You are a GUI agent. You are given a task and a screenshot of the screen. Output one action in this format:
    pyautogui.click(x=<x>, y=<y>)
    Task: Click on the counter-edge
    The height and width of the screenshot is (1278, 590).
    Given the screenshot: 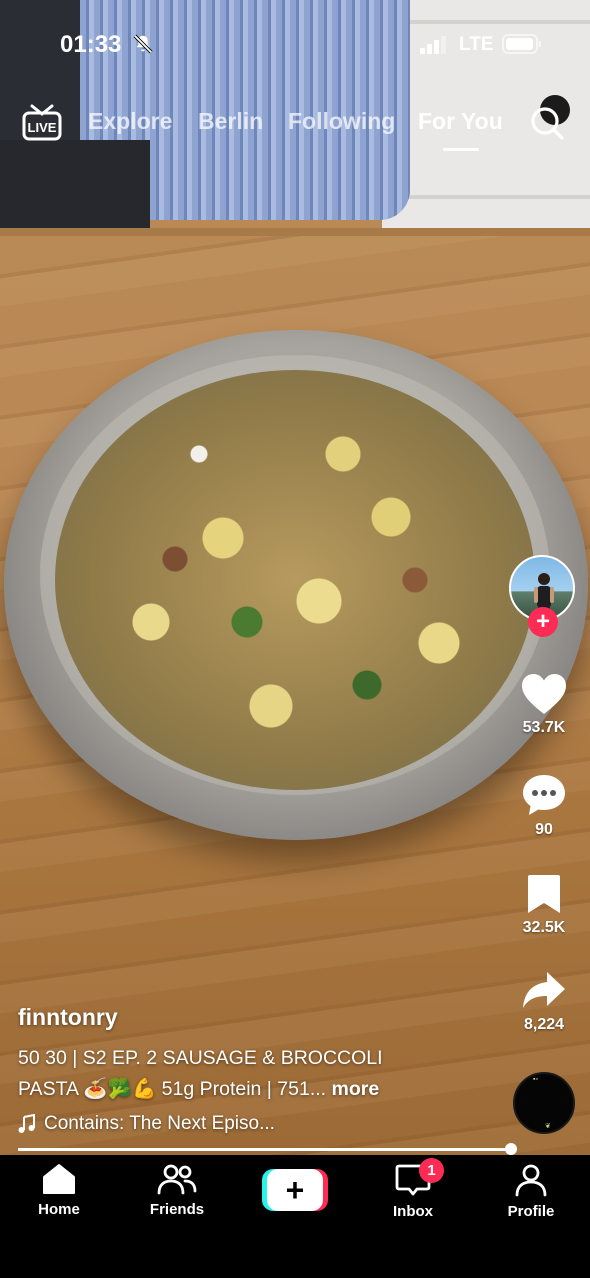 What is the action you would take?
    pyautogui.click(x=295, y=232)
    